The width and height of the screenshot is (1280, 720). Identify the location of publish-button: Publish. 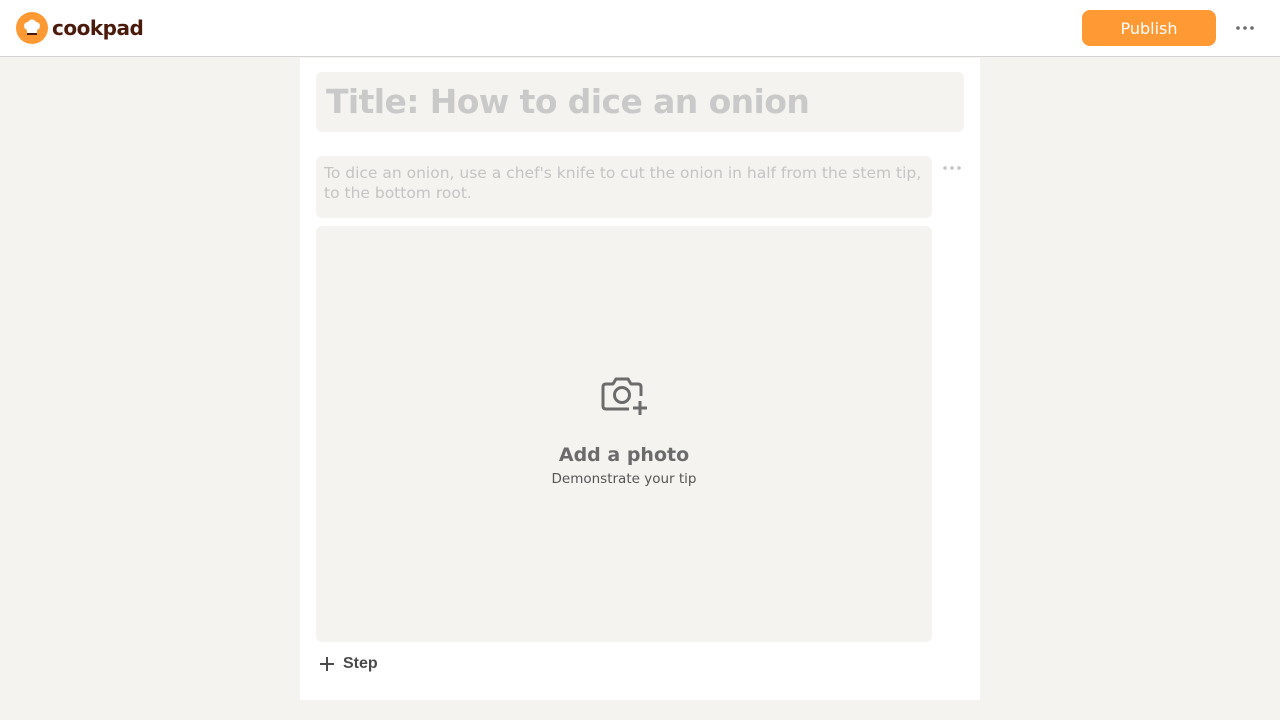
(1149, 28).